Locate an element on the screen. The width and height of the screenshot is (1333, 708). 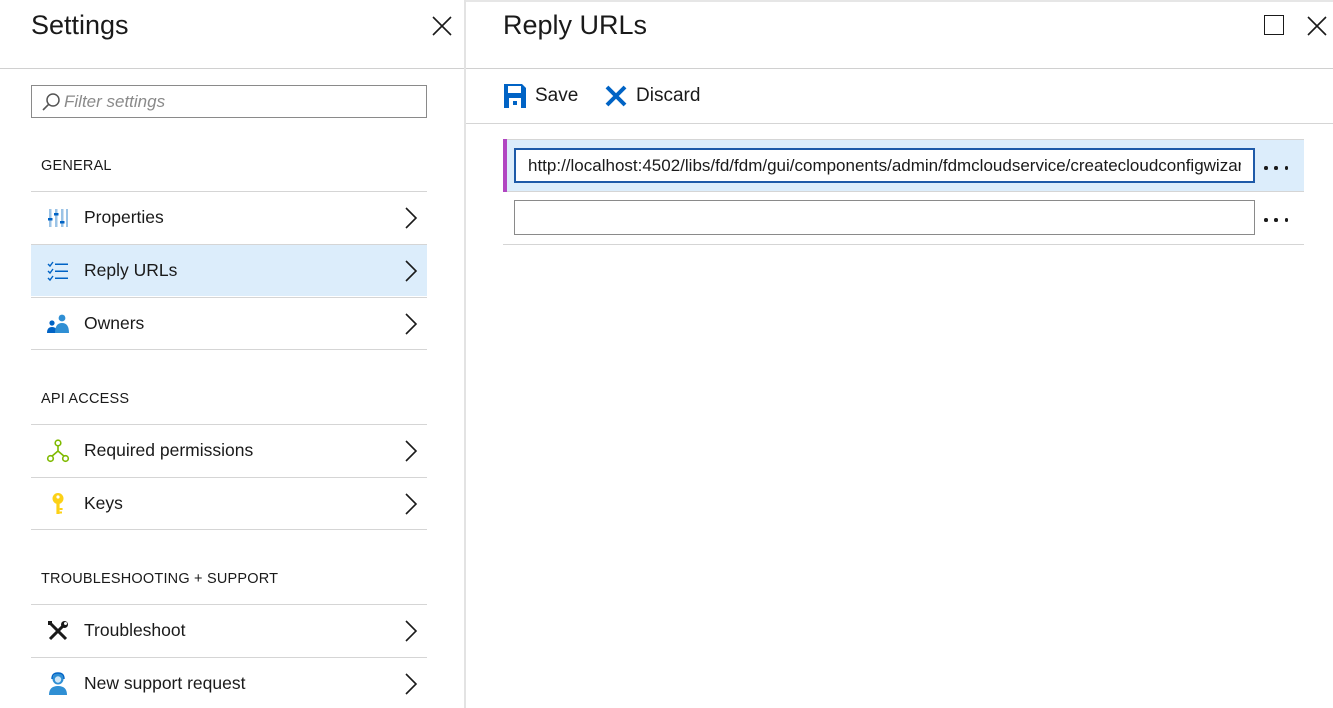
nav-item-reply-urls: Reply URLs is located at coordinates (229, 270).